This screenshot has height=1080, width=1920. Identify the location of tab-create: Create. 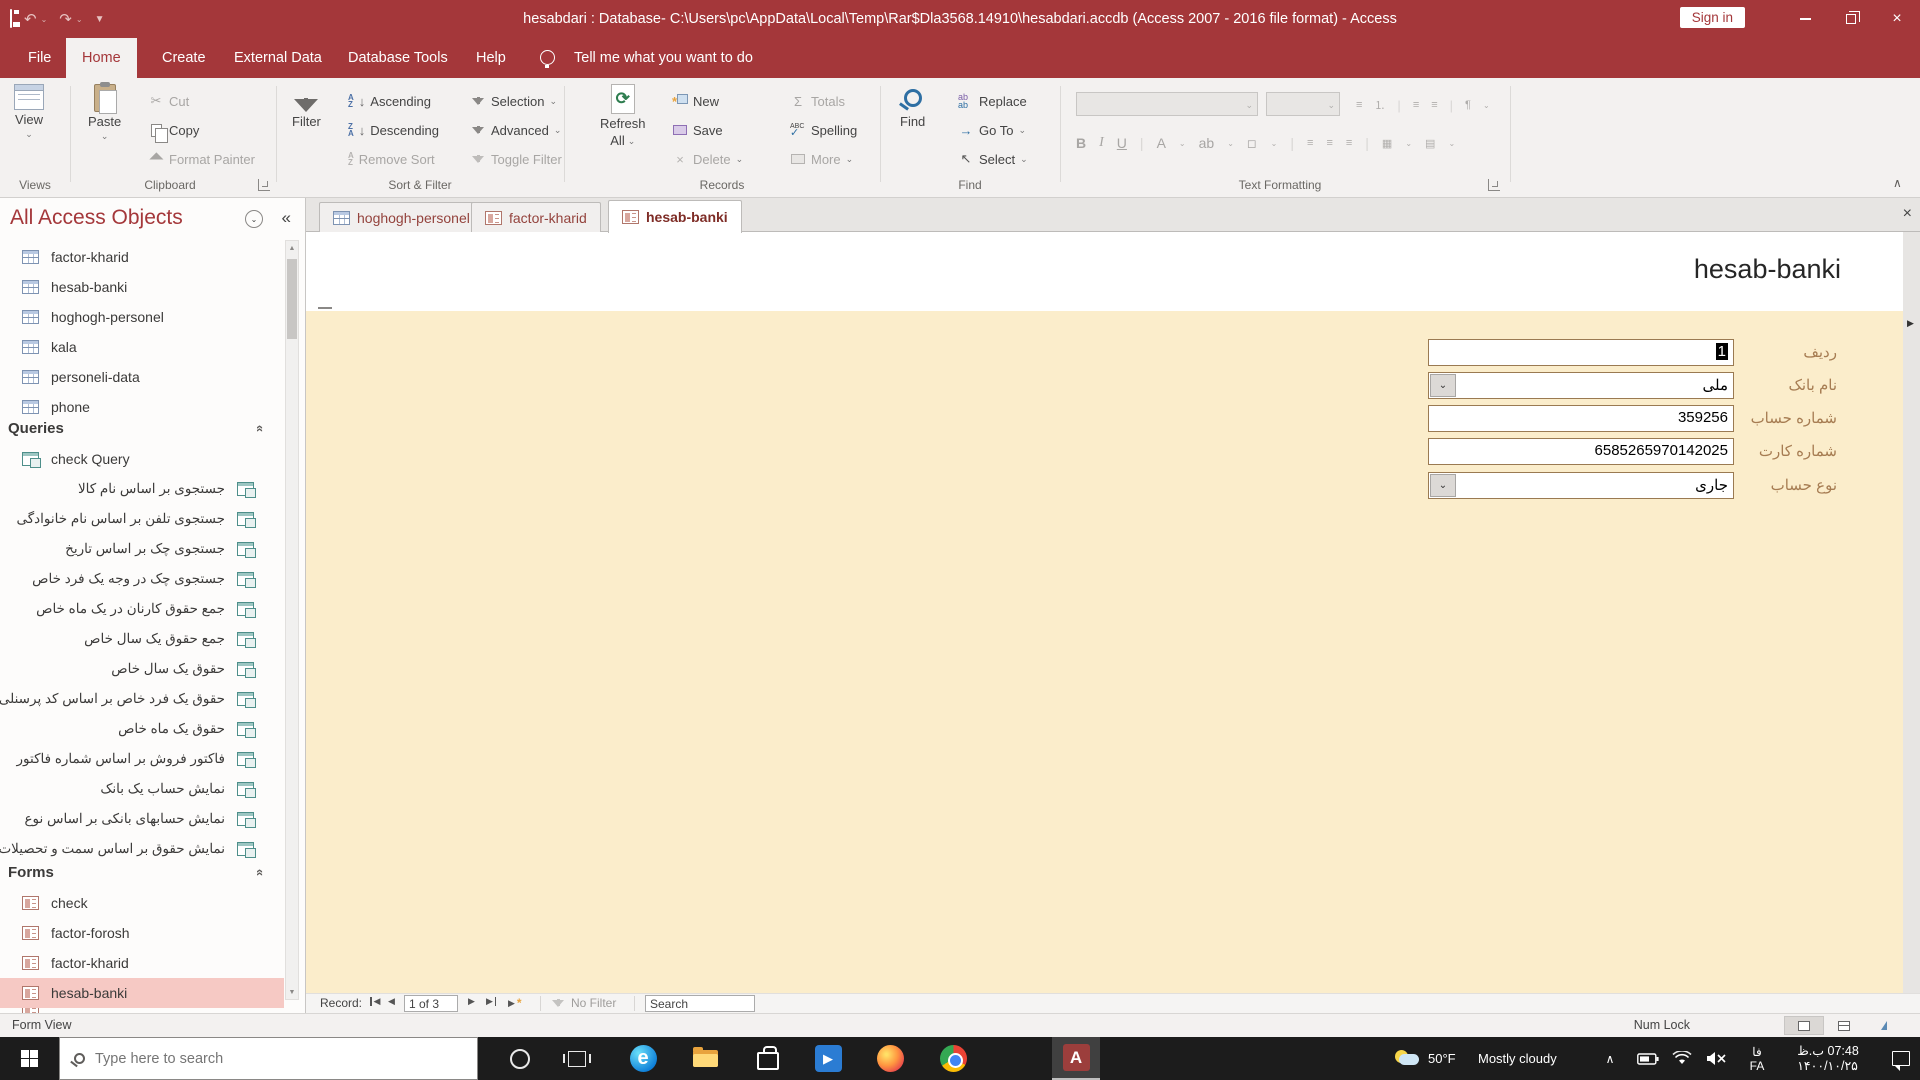
(184, 58).